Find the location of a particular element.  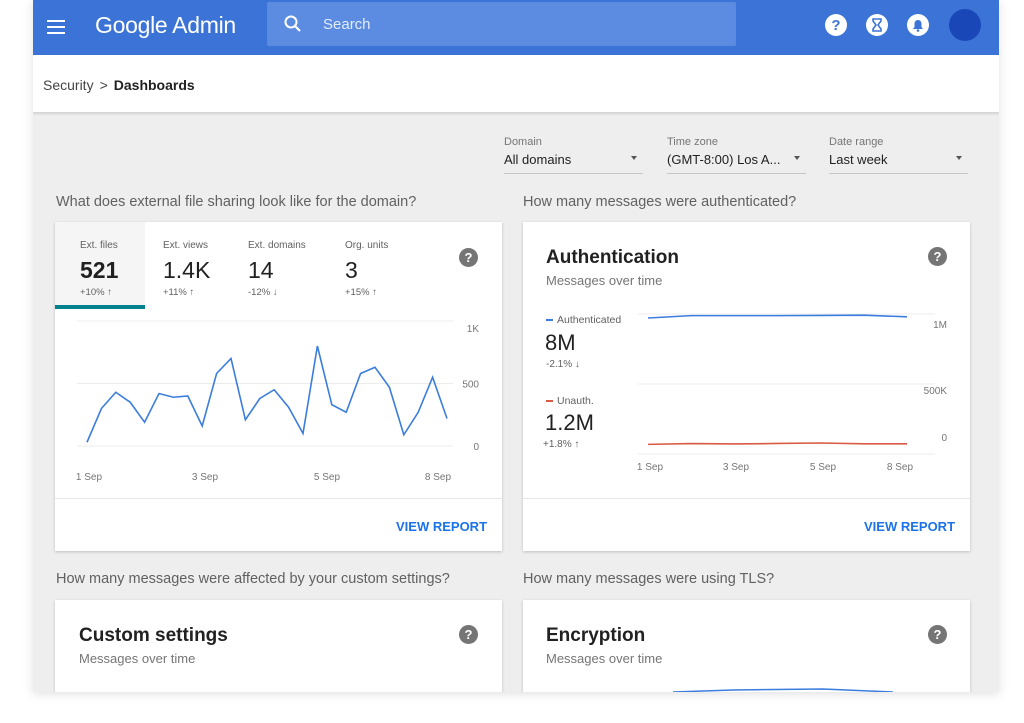

tab-delta: -12% ↓ is located at coordinates (263, 292).